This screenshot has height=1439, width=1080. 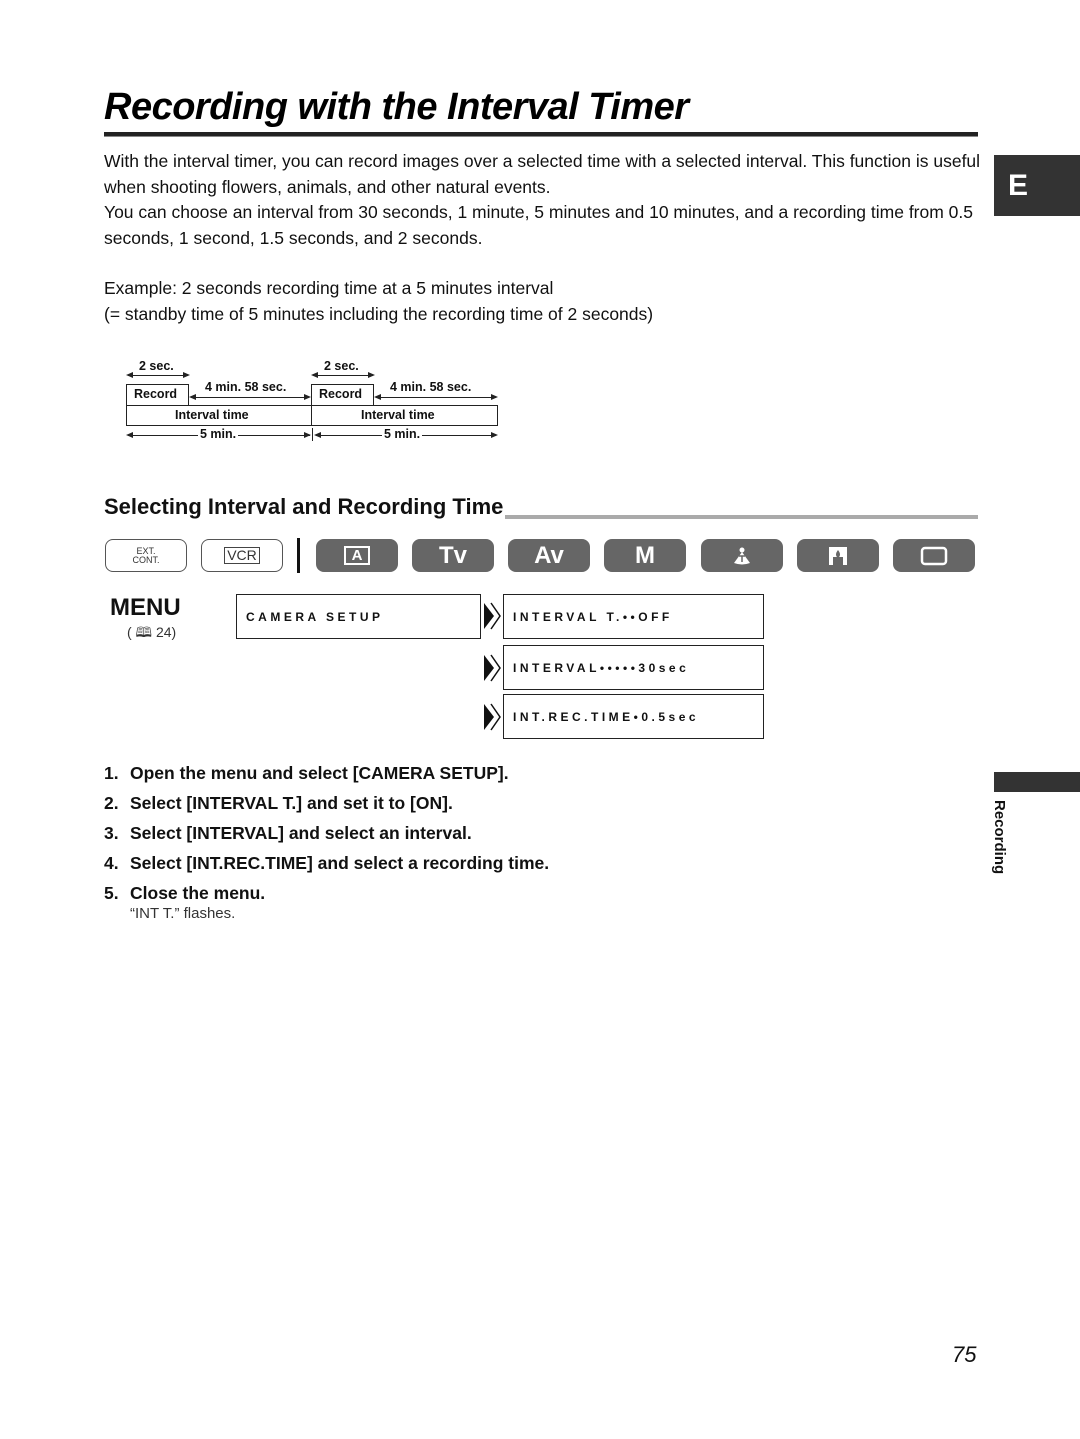 I want to click on title-rule, so click(x=541, y=134).